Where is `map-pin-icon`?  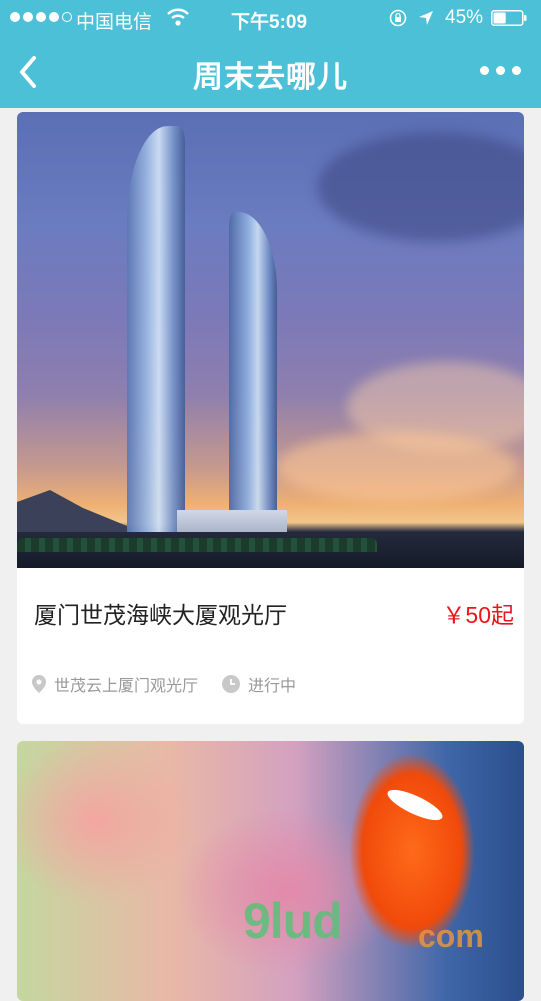 map-pin-icon is located at coordinates (39, 684).